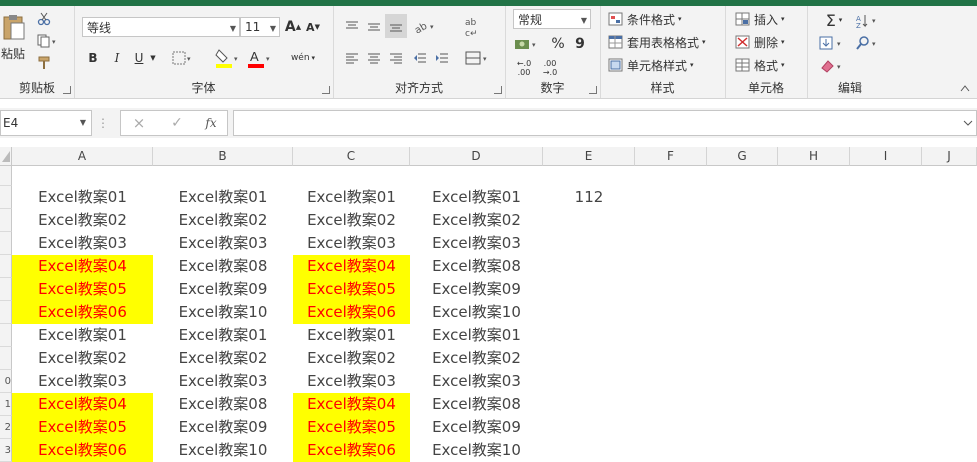  Describe the element at coordinates (498, 90) in the screenshot. I see `alignment-launcher-icon` at that location.